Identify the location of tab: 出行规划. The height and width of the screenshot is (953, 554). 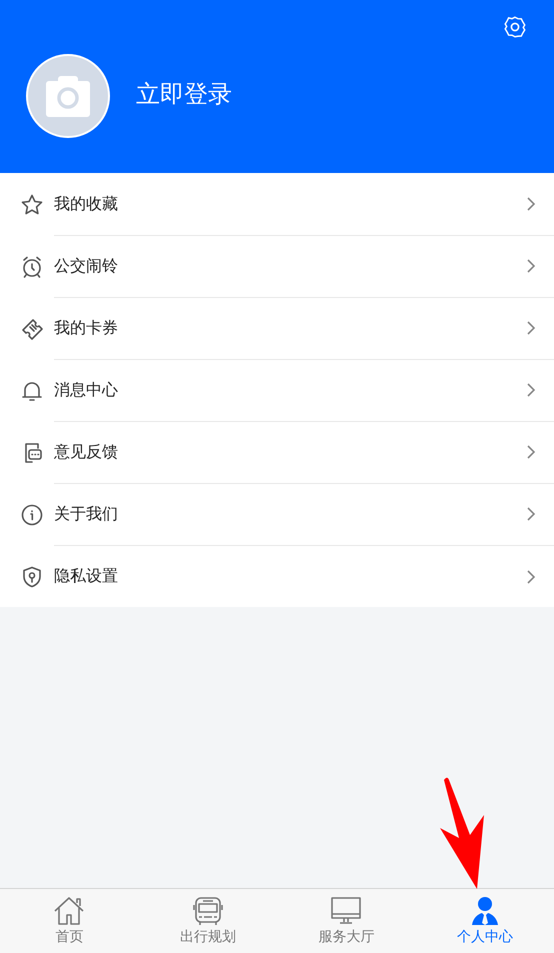
(207, 921).